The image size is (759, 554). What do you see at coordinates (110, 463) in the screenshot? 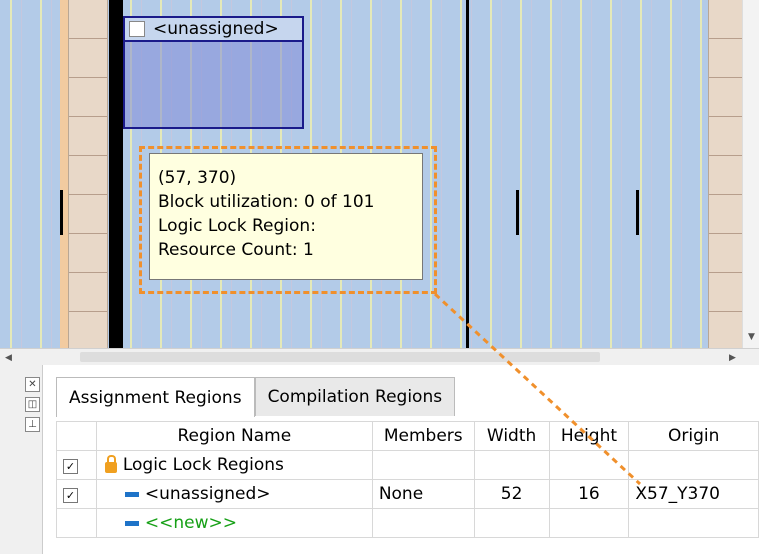
I see `lock-icon` at bounding box center [110, 463].